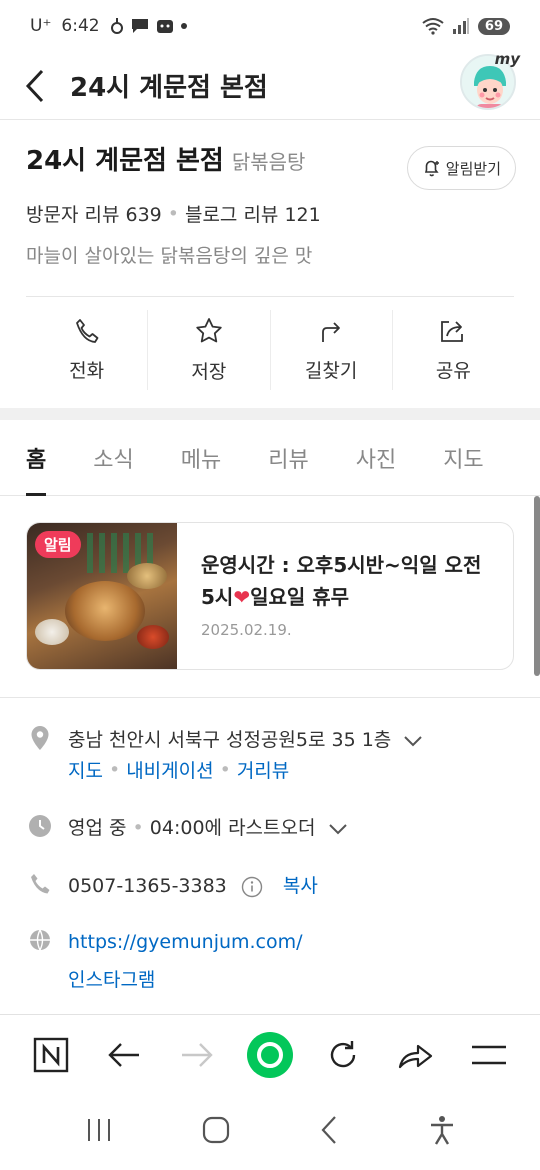  Describe the element at coordinates (268, 162) in the screenshot. I see `place-category: 닭볶음탕` at that location.